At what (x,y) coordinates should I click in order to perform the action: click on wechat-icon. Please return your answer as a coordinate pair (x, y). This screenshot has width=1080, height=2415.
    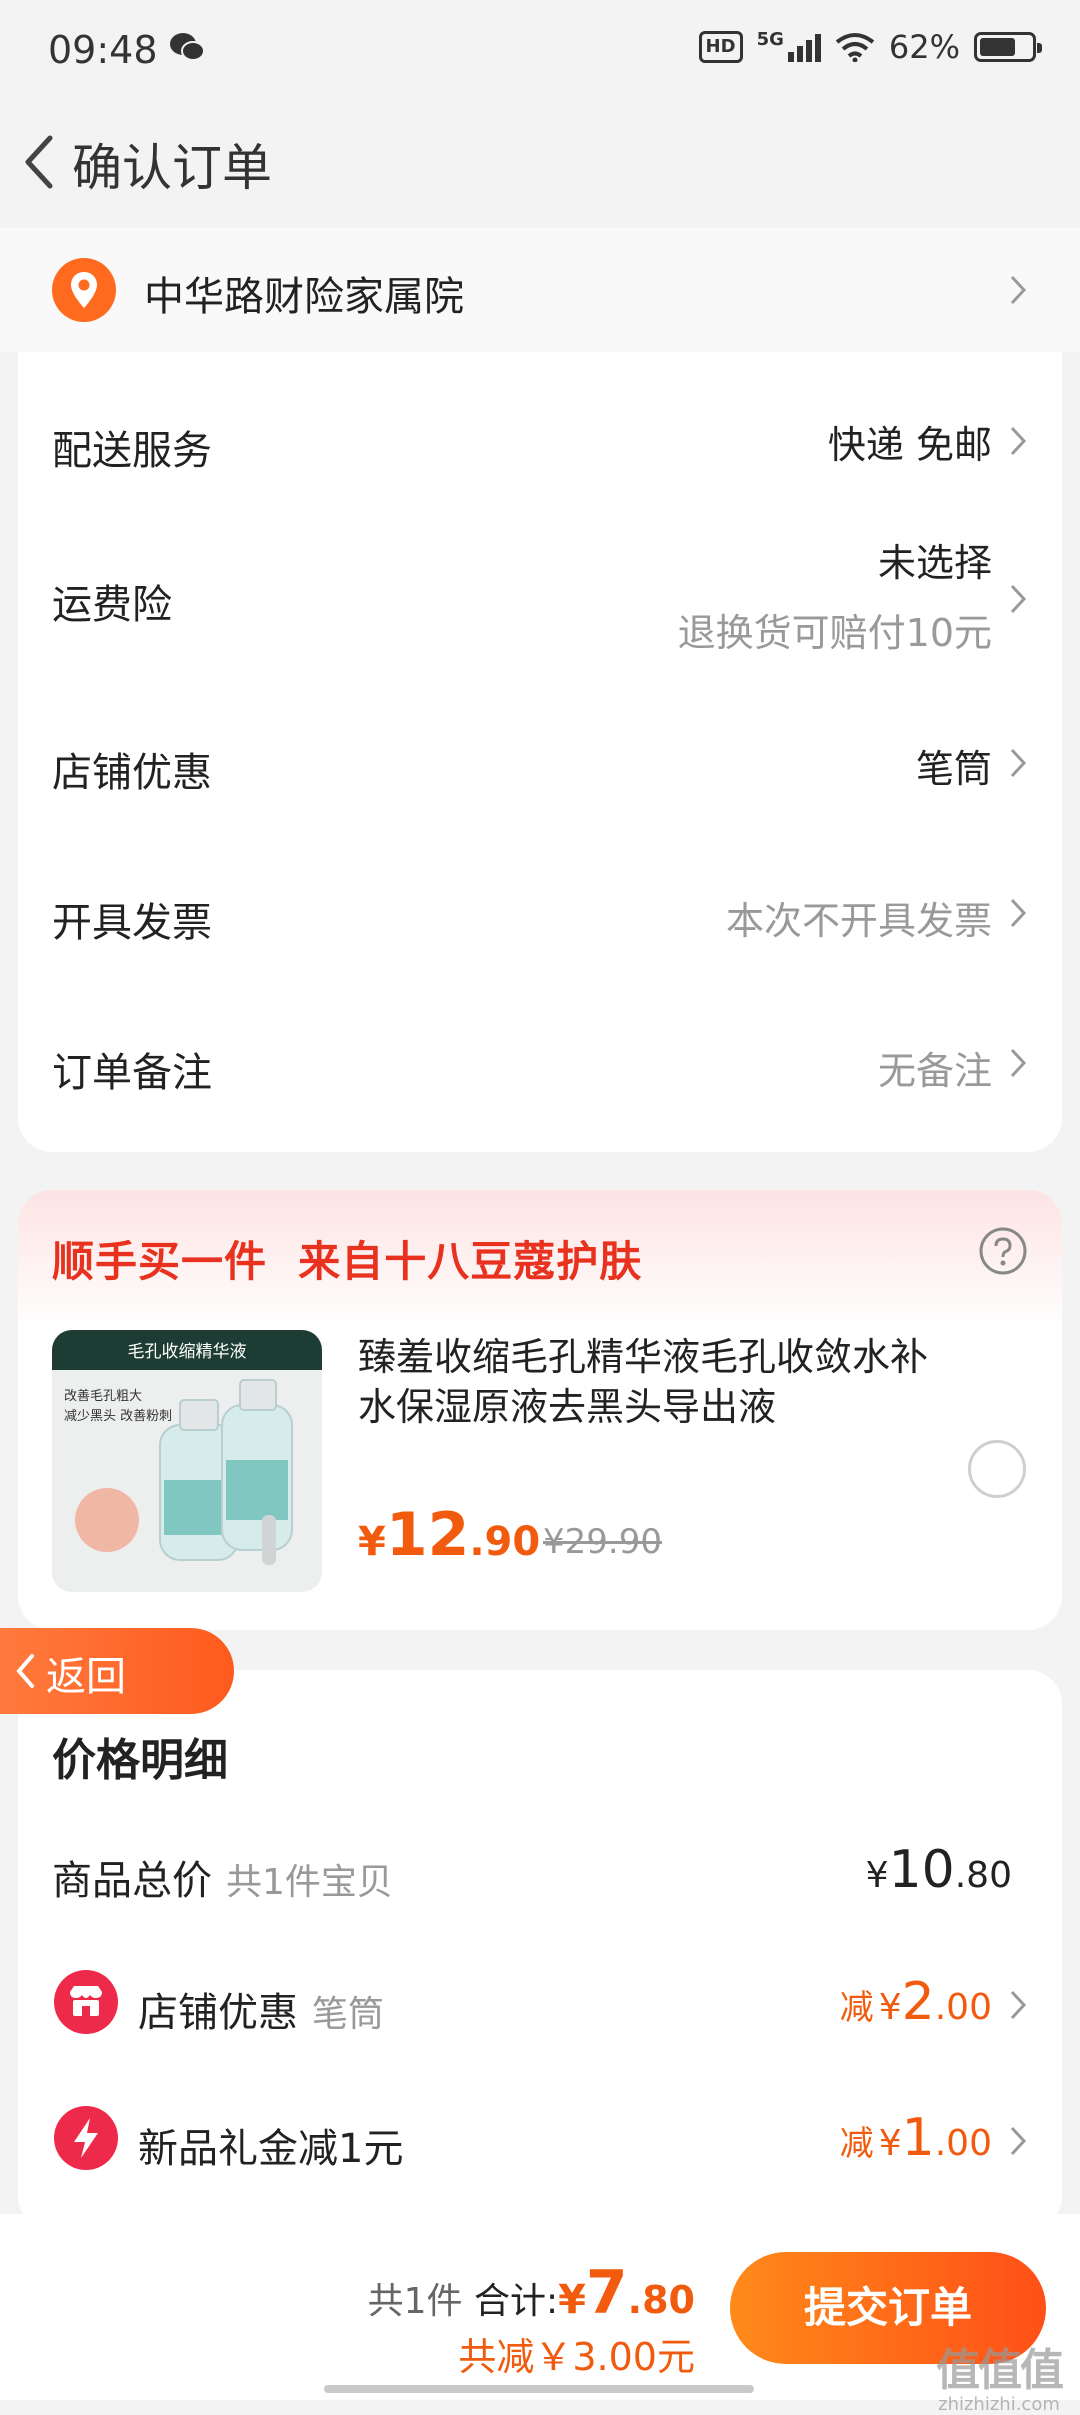
    Looking at the image, I should click on (187, 47).